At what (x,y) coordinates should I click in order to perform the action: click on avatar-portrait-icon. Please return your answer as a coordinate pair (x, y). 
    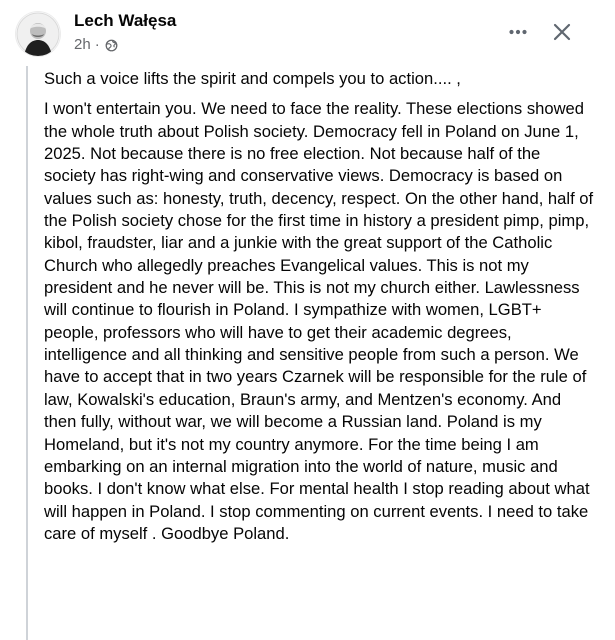
    Looking at the image, I should click on (38, 34).